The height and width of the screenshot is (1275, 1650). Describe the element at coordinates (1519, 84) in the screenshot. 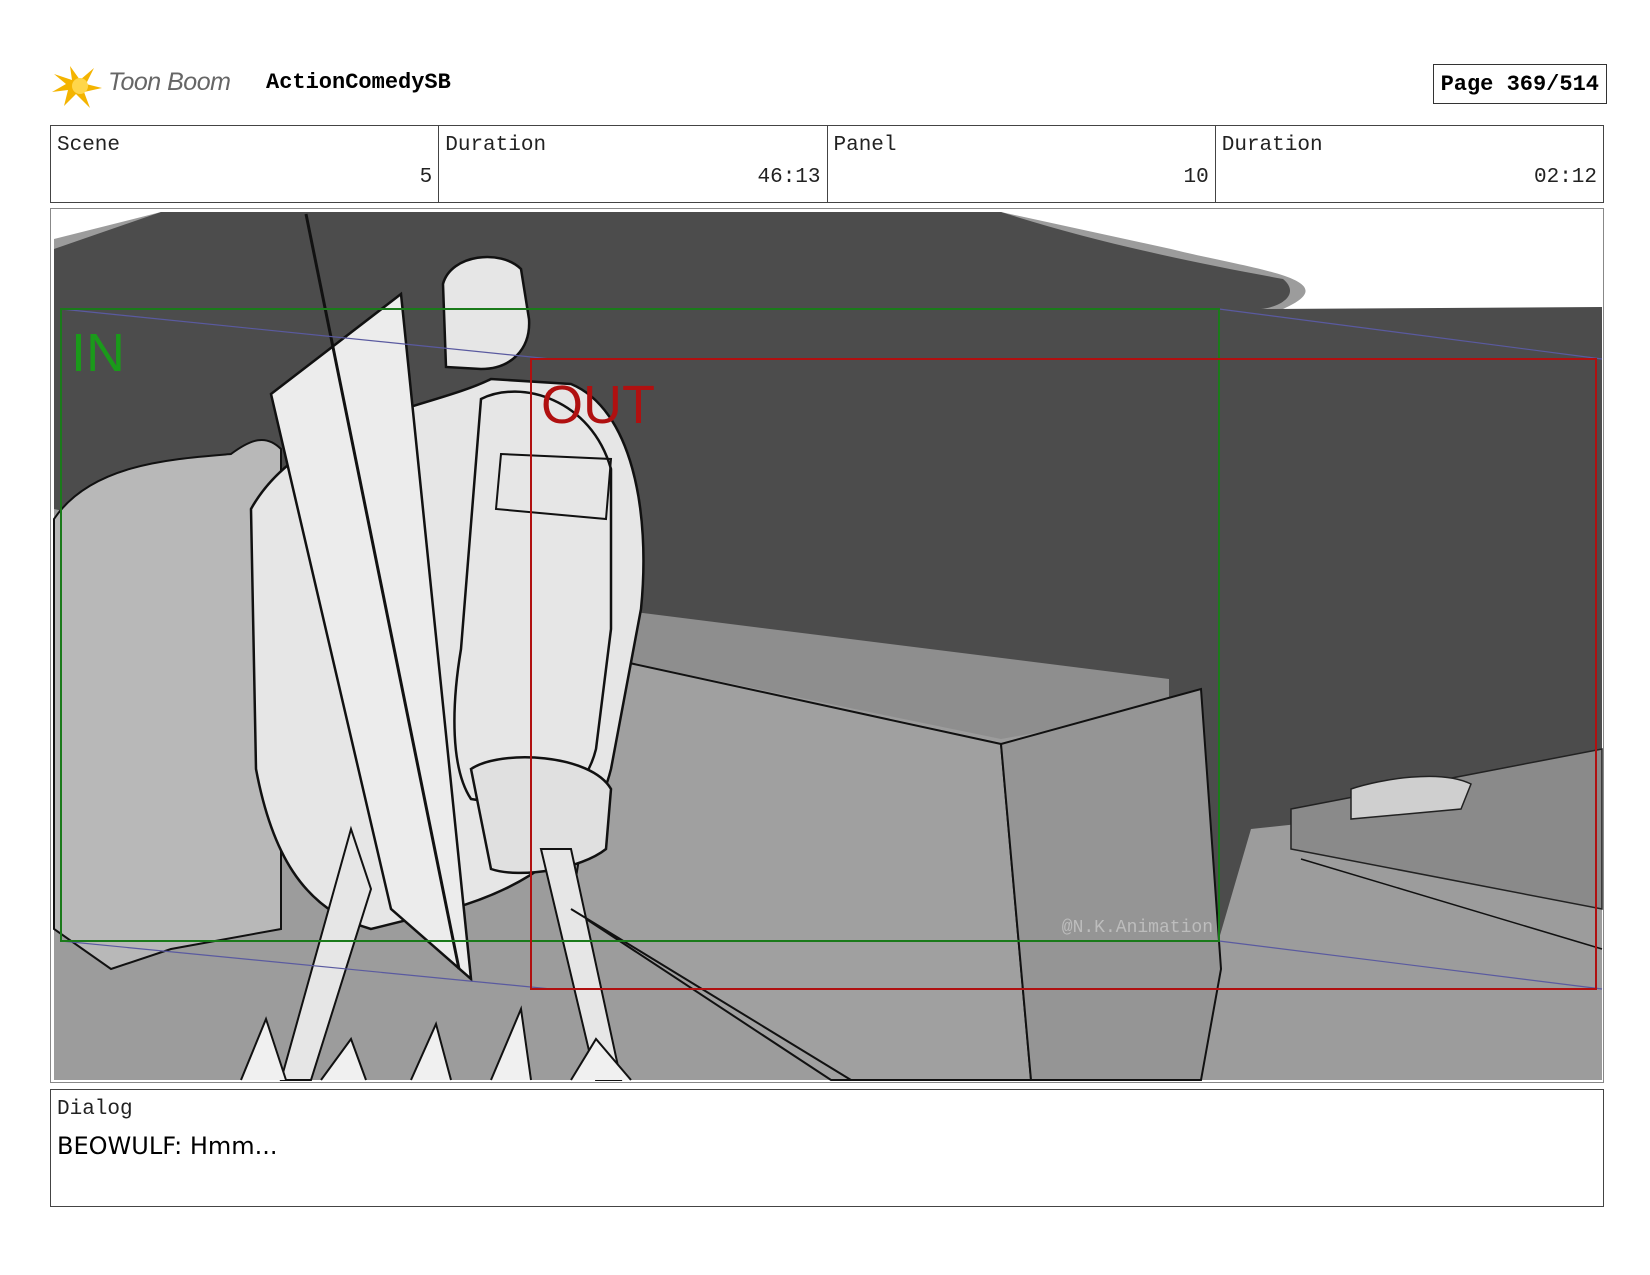

I see `page-number: Page 369/514` at that location.